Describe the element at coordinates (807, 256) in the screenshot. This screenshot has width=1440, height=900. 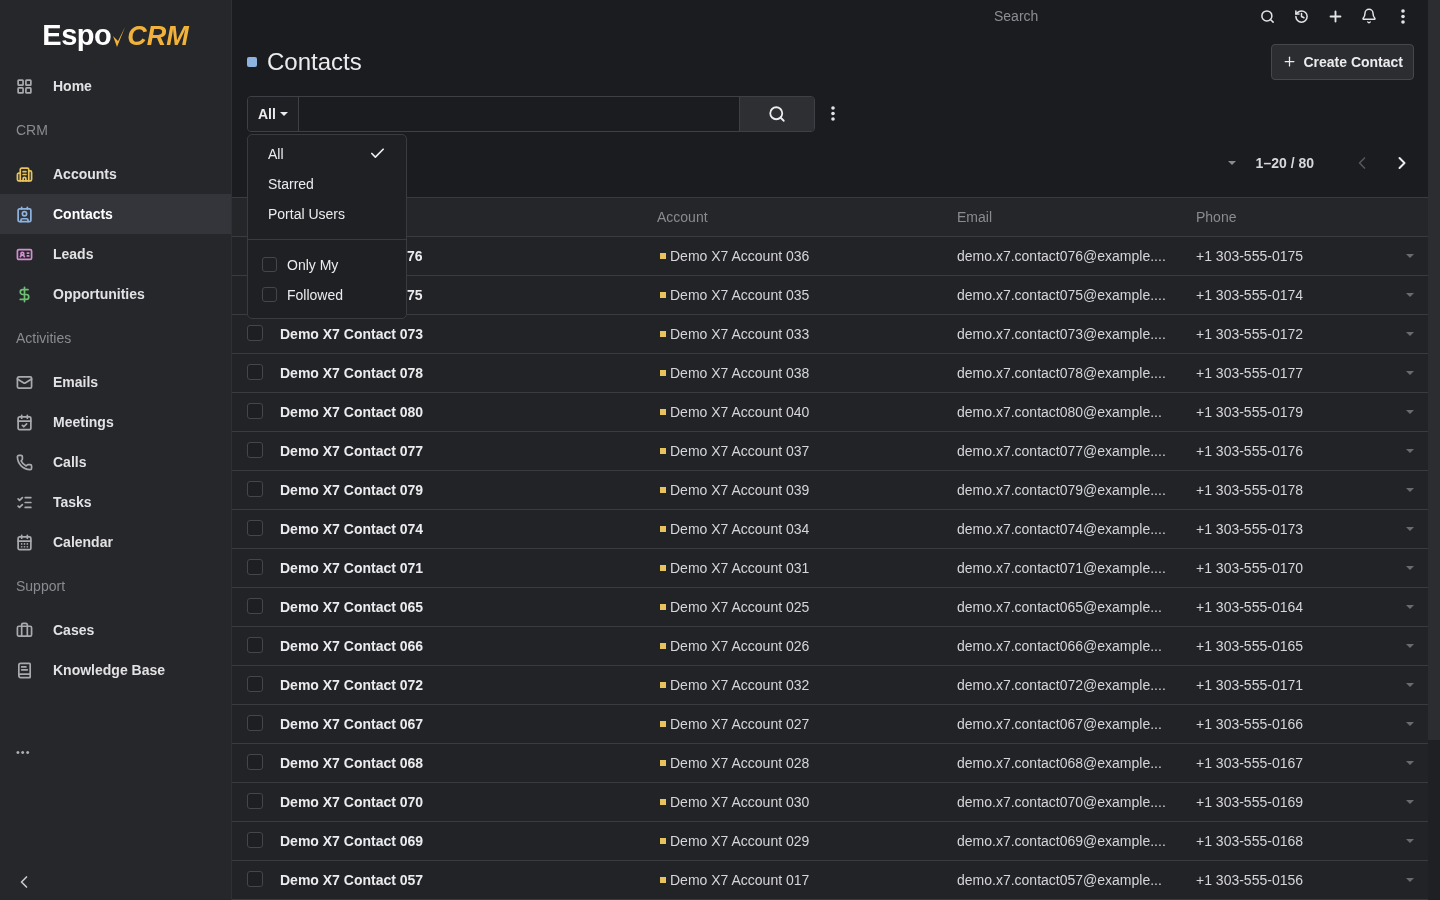
I see `account-link: Demo X7 Account 036` at that location.